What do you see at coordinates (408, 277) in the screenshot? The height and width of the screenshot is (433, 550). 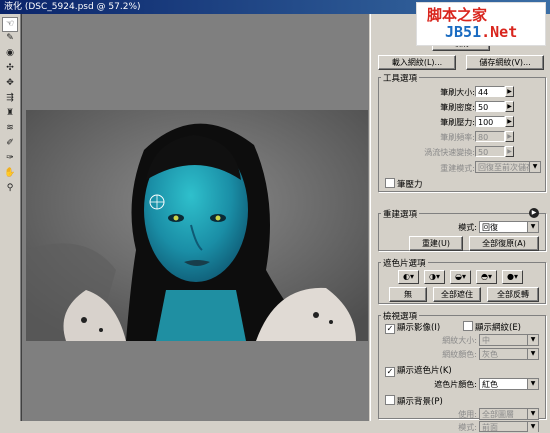 I see `mask-replace-icon: ◐▾` at bounding box center [408, 277].